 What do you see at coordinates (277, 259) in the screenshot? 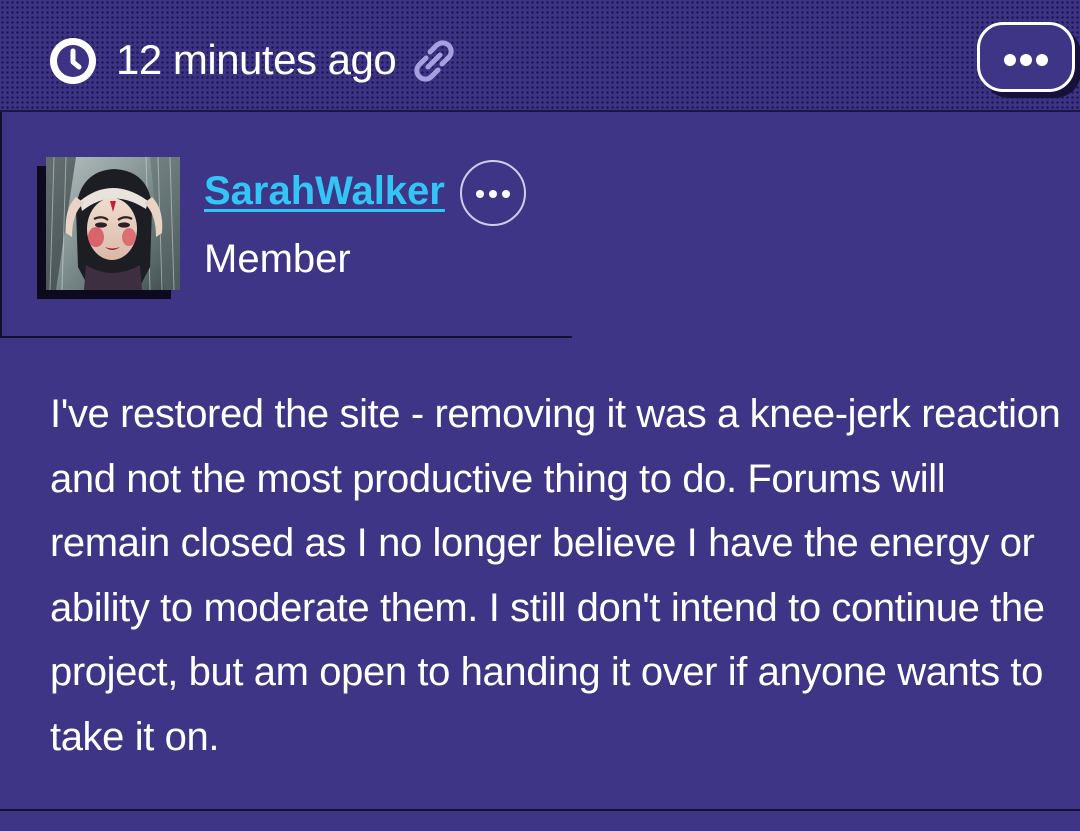
I see `author-role: Member` at bounding box center [277, 259].